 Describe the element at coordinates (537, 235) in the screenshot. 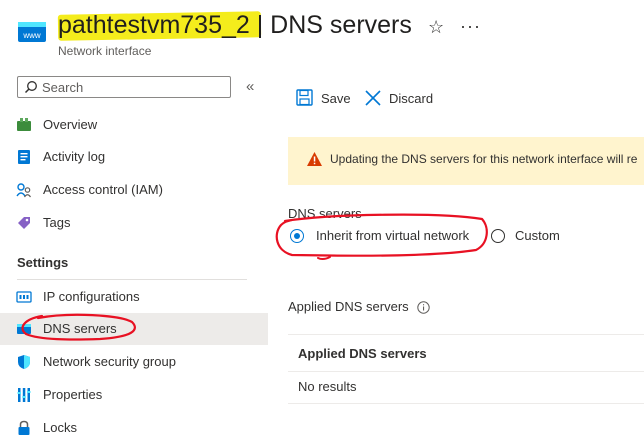

I see `custom-radio-label: Custom` at that location.